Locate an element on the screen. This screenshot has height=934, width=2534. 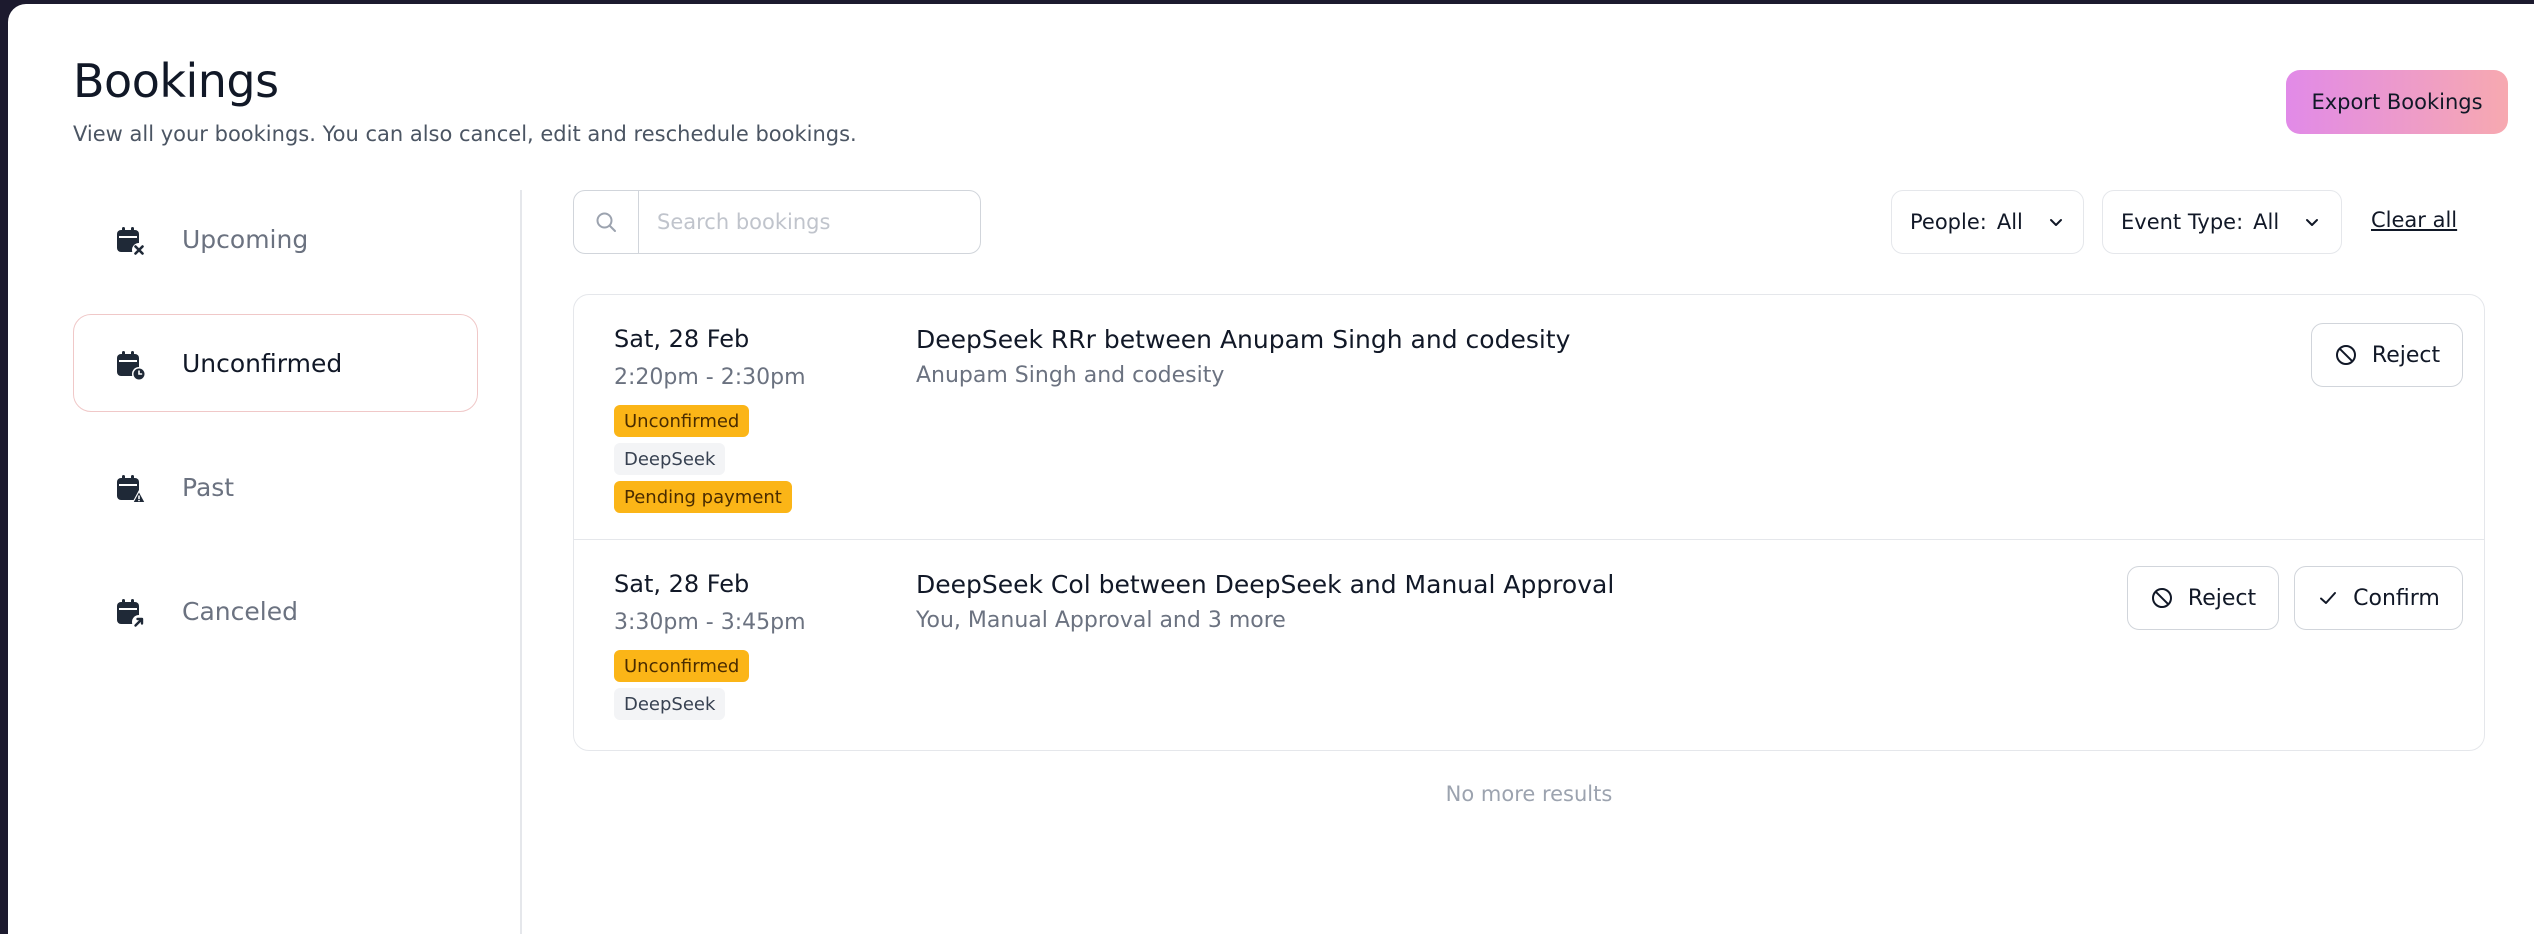
sidebar-item-unconfirmed: Unconfirmed is located at coordinates (275, 363).